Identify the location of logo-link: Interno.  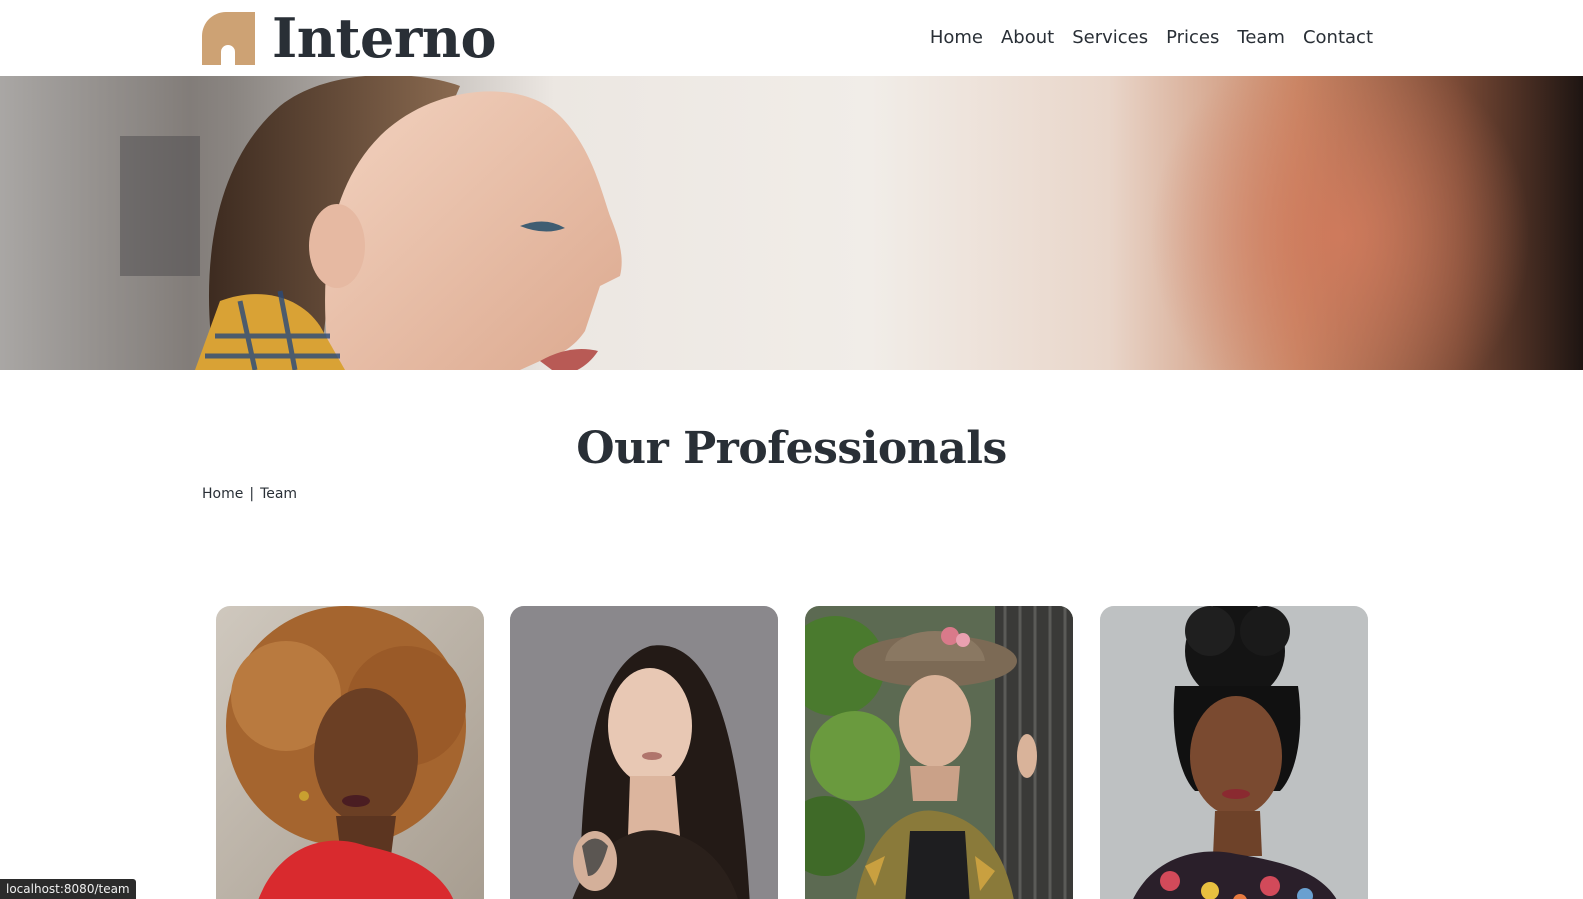
(349, 38).